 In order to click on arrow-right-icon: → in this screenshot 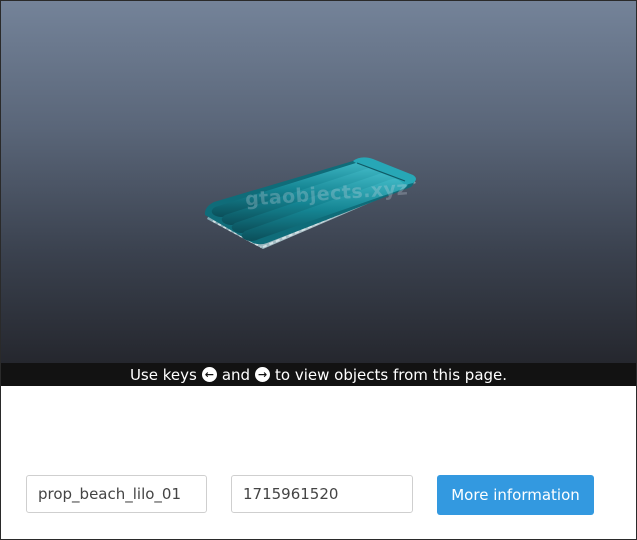, I will do `click(263, 374)`.